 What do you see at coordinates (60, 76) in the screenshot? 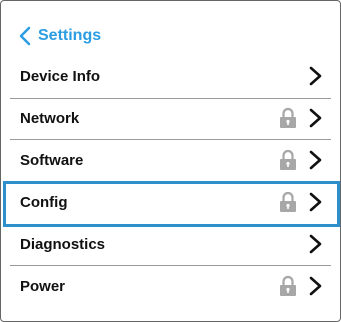
I see `menu-item-label: Device Info` at bounding box center [60, 76].